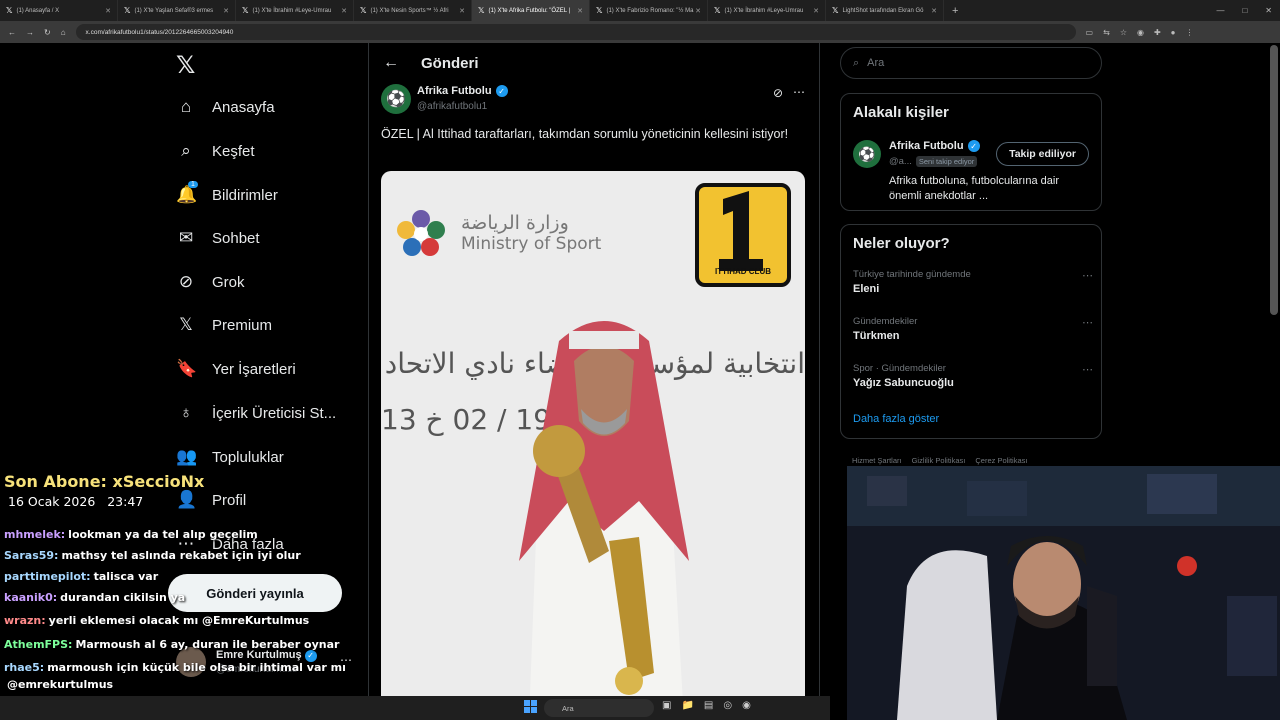  What do you see at coordinates (236, 369) in the screenshot?
I see `nav-item-bookmark: 🔖 Yer İşaretleri` at bounding box center [236, 369].